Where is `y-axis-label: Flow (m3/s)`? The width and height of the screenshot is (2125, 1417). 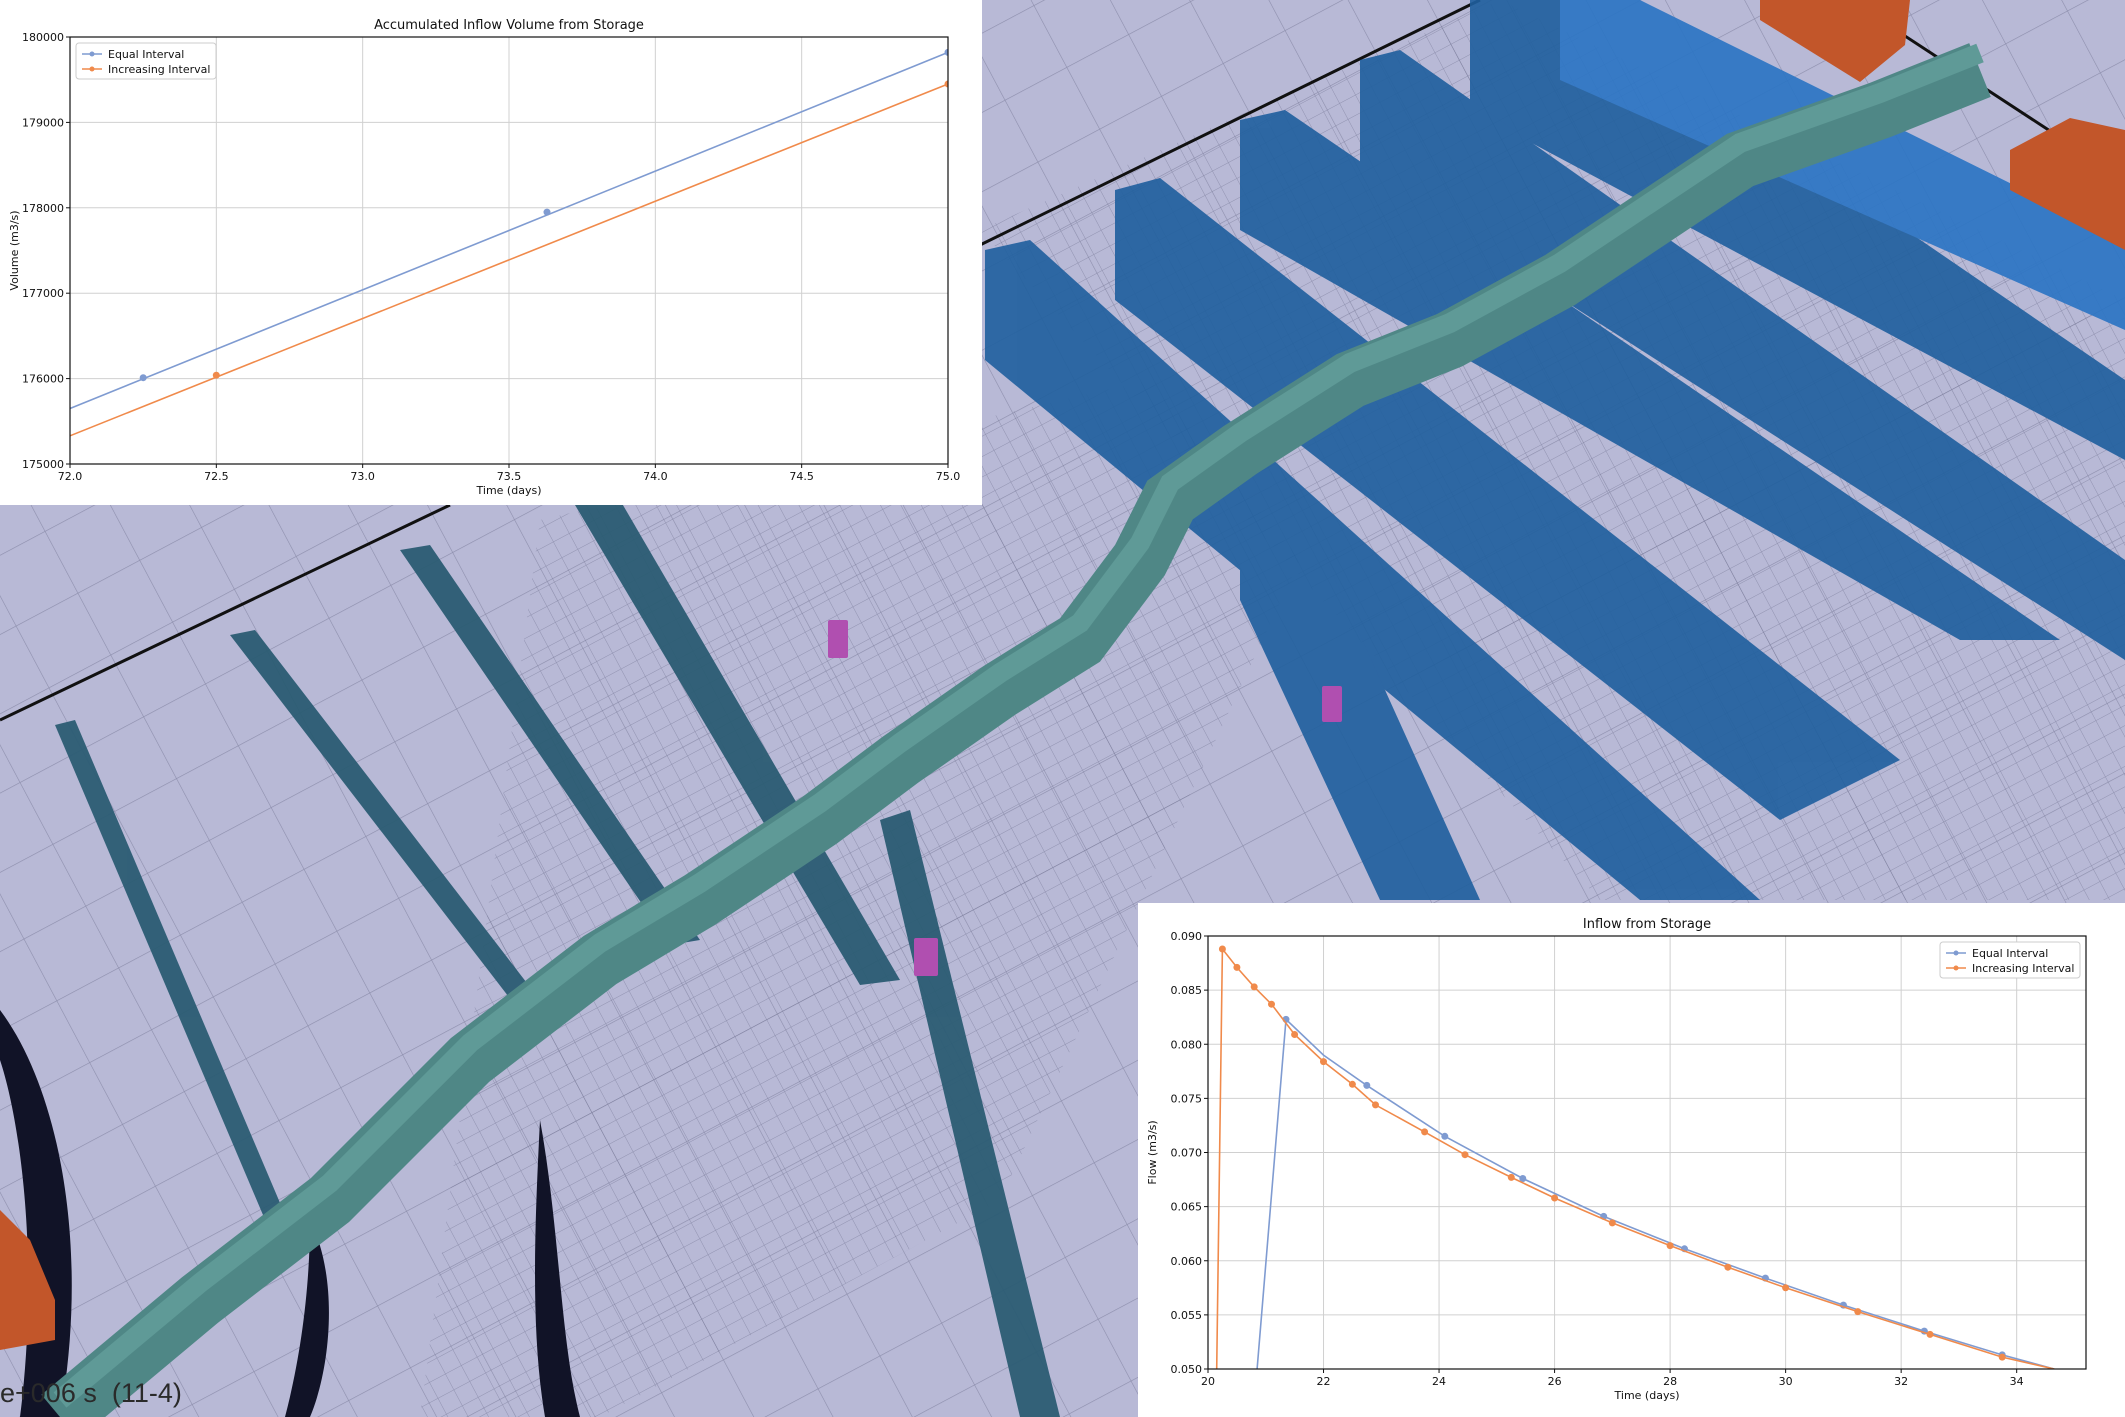 y-axis-label: Flow (m3/s) is located at coordinates (1152, 1152).